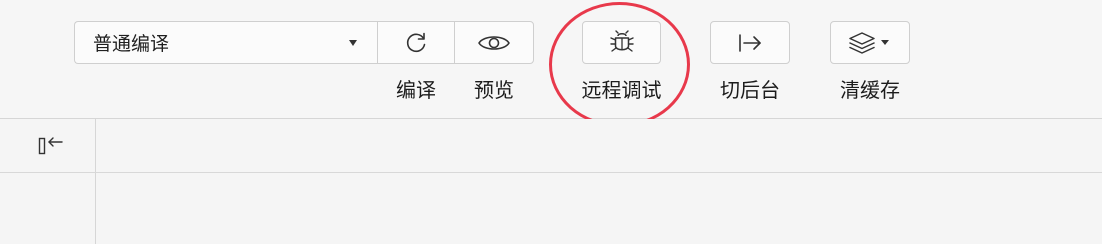 This screenshot has height=244, width=1102. Describe the element at coordinates (494, 90) in the screenshot. I see `preview-label: 预览` at that location.